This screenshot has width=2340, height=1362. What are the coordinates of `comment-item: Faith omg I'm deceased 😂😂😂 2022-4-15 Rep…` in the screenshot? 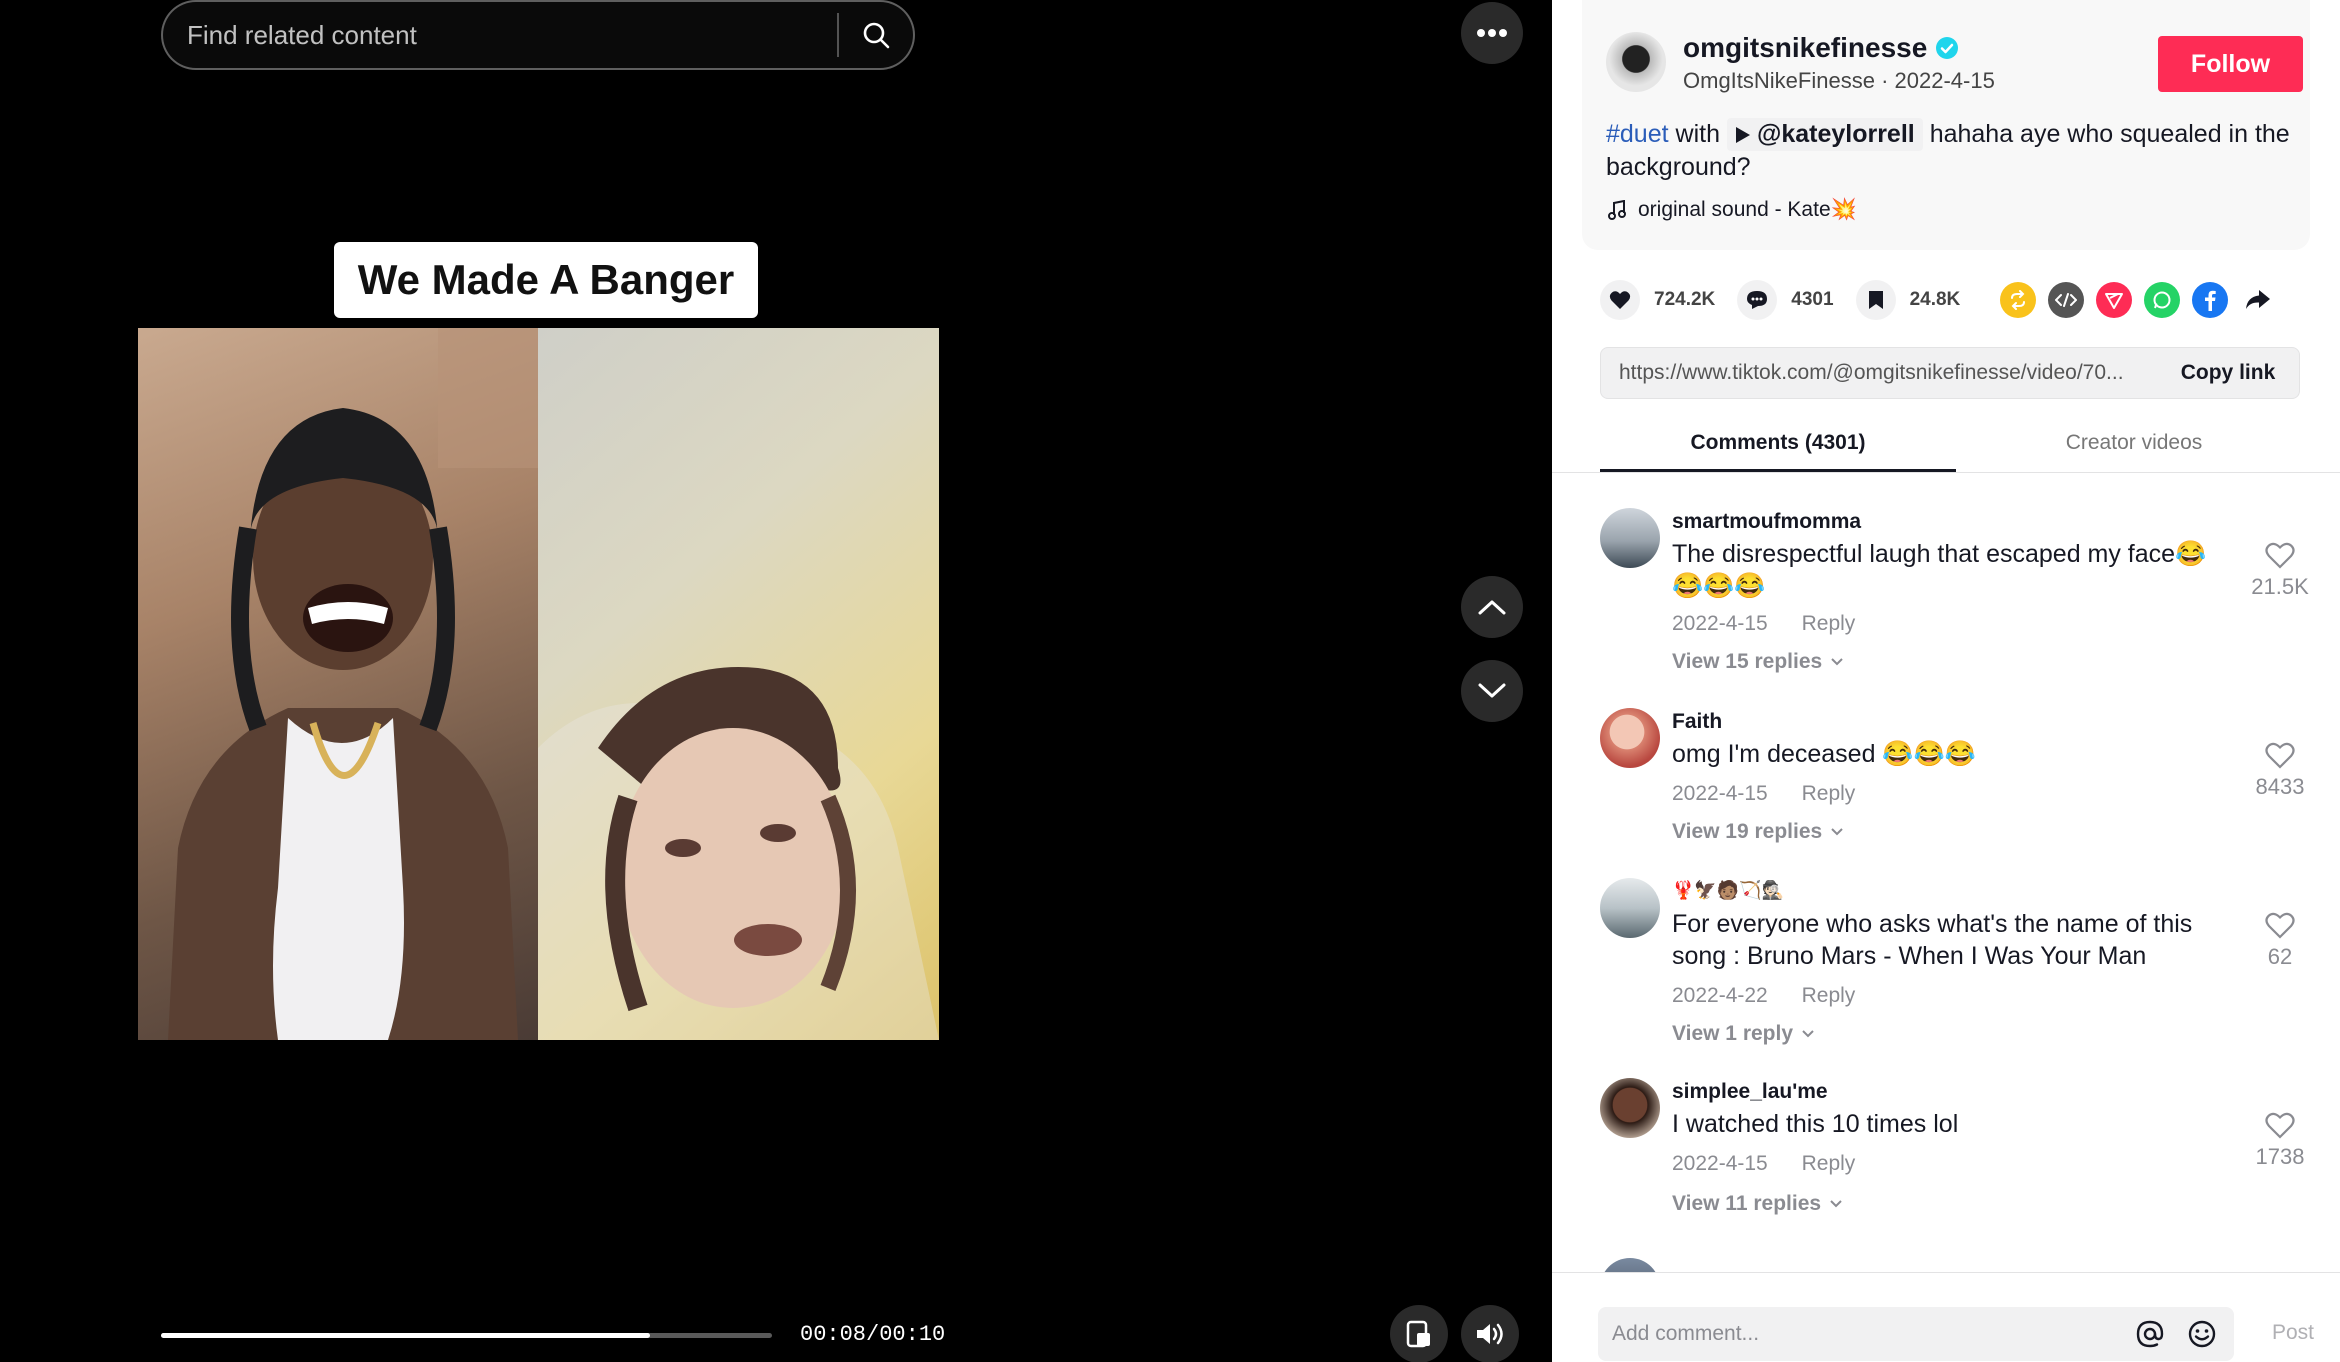 It's located at (1960, 775).